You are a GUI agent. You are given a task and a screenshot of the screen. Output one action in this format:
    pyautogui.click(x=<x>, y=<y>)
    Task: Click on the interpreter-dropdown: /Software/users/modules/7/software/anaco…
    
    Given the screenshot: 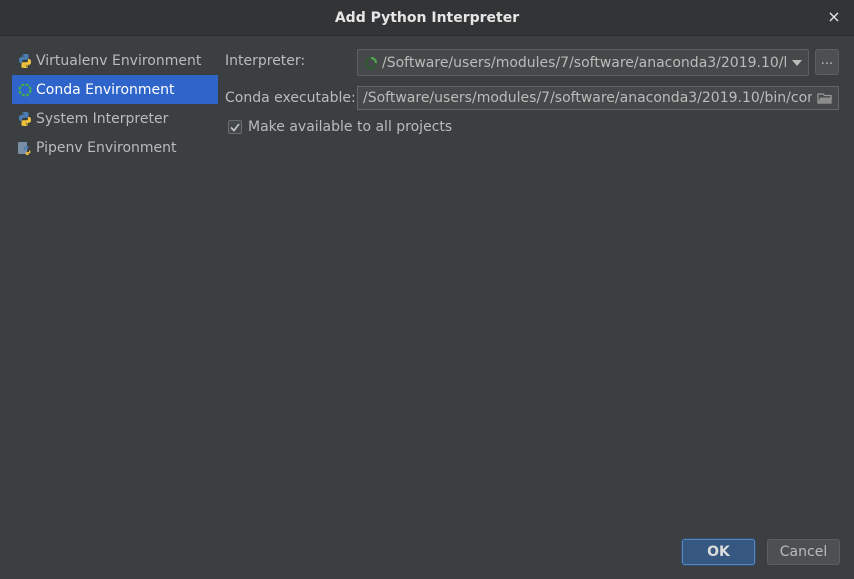 What is the action you would take?
    pyautogui.click(x=583, y=62)
    